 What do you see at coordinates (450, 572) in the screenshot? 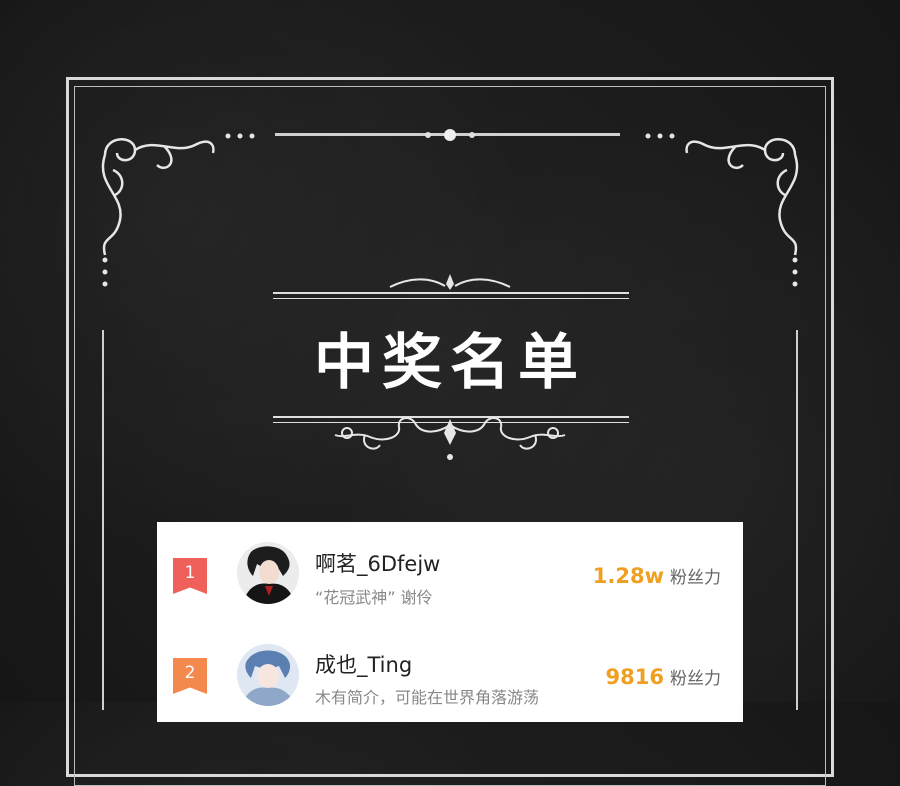
I see `list-item: 1 啊茗_6Dfejw “花冠武神” 谢伶 1.28w 粉丝力` at bounding box center [450, 572].